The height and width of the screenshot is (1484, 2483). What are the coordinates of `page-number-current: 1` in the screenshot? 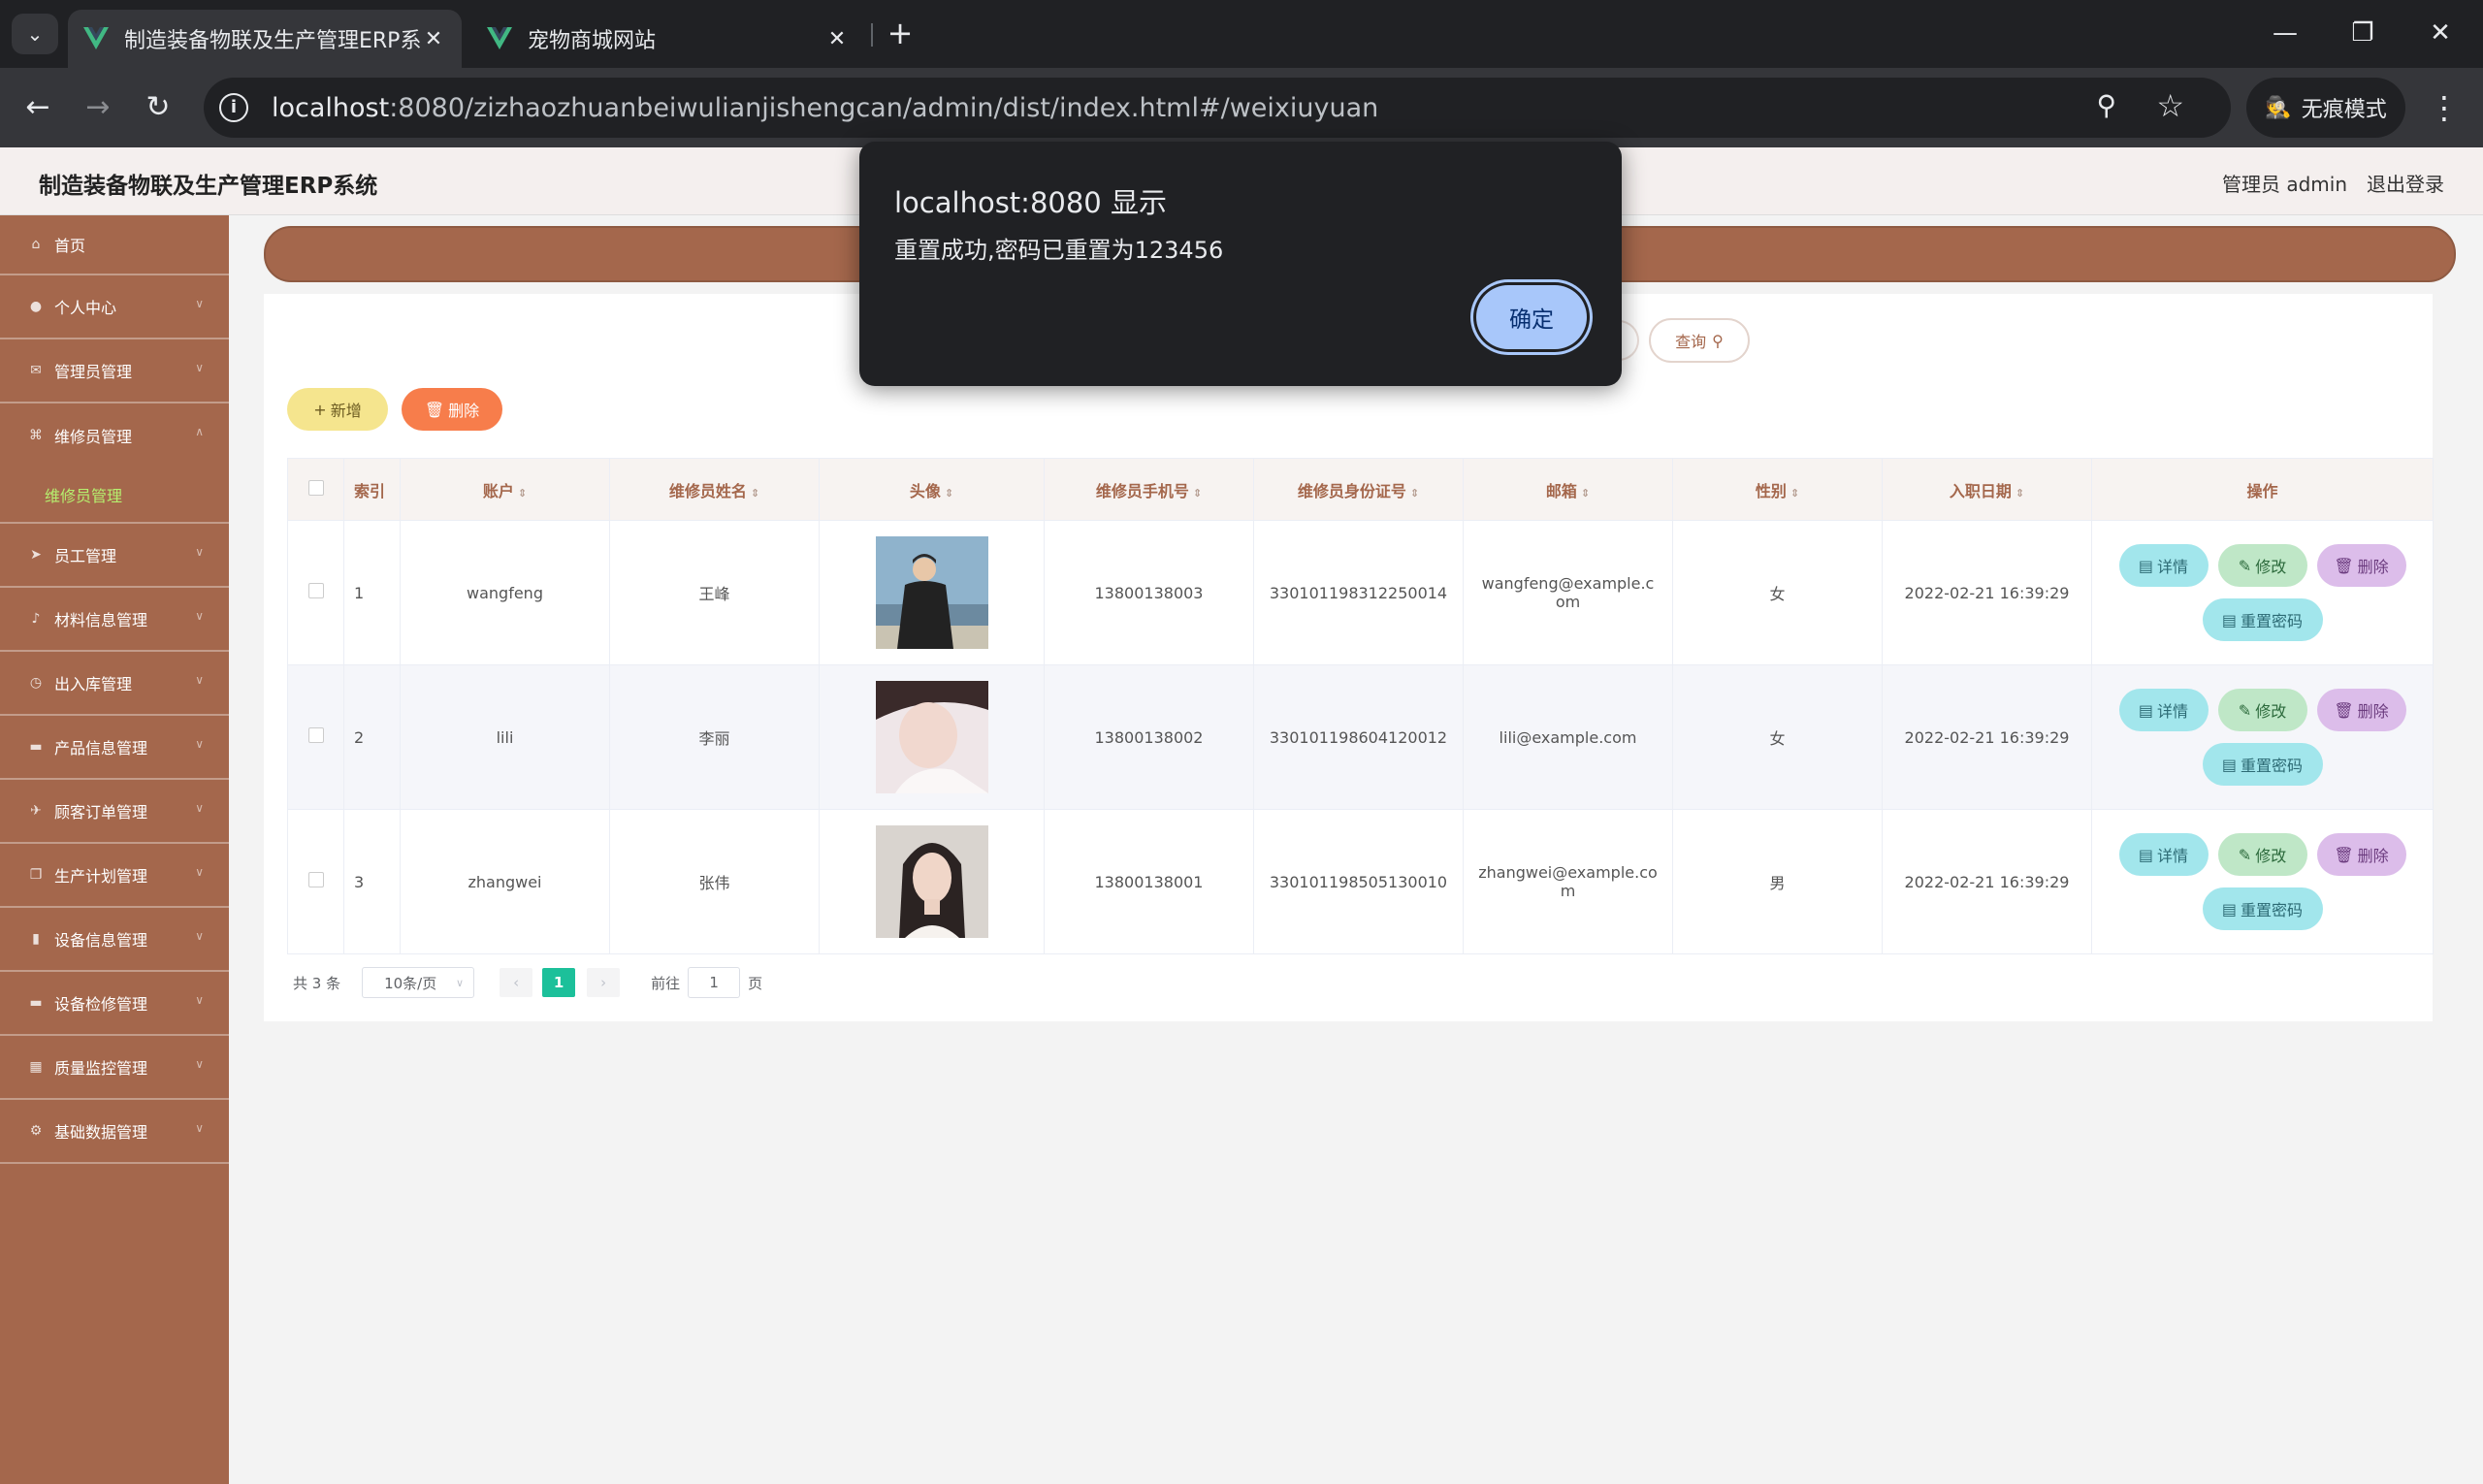 It's located at (559, 982).